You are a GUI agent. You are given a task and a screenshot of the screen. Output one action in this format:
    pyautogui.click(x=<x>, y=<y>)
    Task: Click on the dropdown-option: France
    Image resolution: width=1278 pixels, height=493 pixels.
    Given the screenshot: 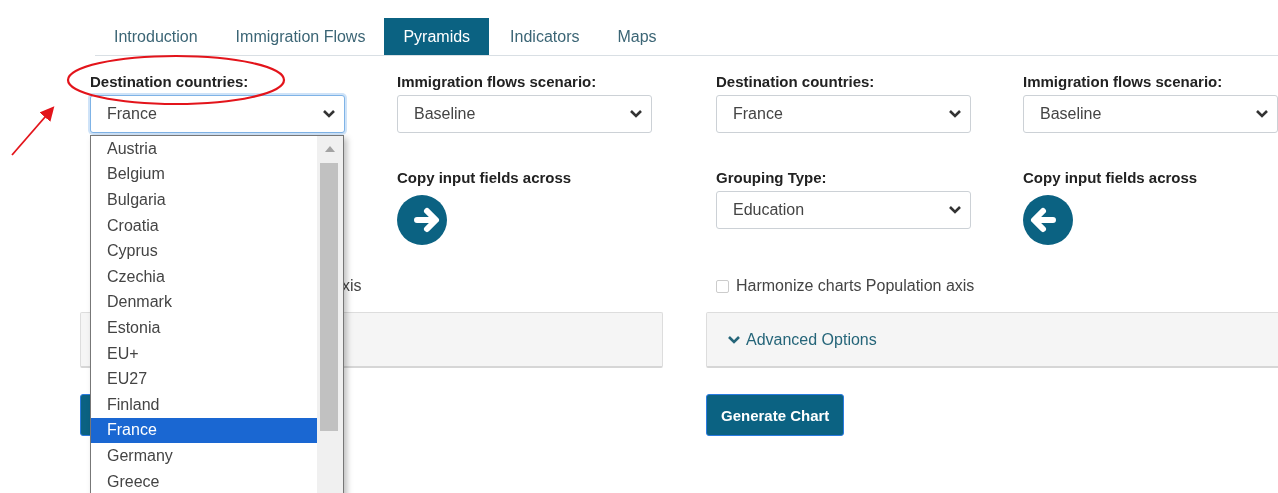 What is the action you would take?
    pyautogui.click(x=204, y=430)
    